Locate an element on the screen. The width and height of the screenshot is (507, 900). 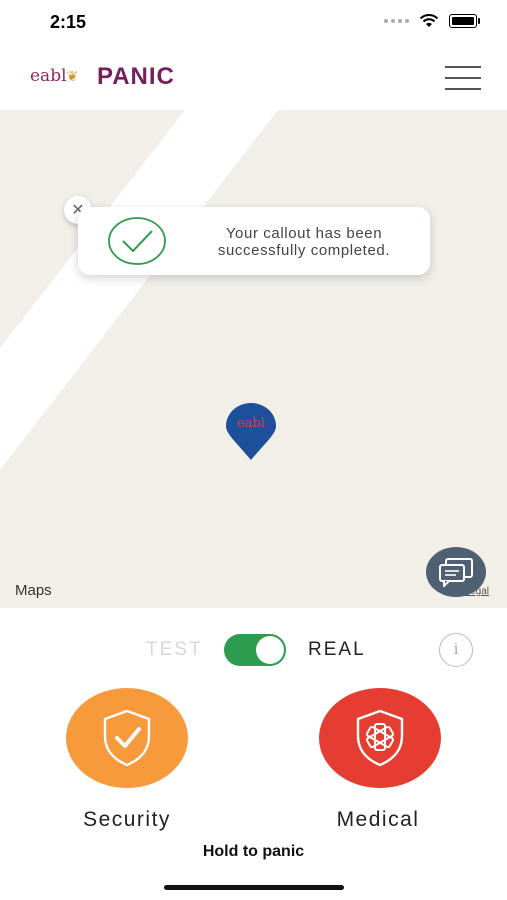
mode-toggle-row: TEST REAL i is located at coordinates (253, 650).